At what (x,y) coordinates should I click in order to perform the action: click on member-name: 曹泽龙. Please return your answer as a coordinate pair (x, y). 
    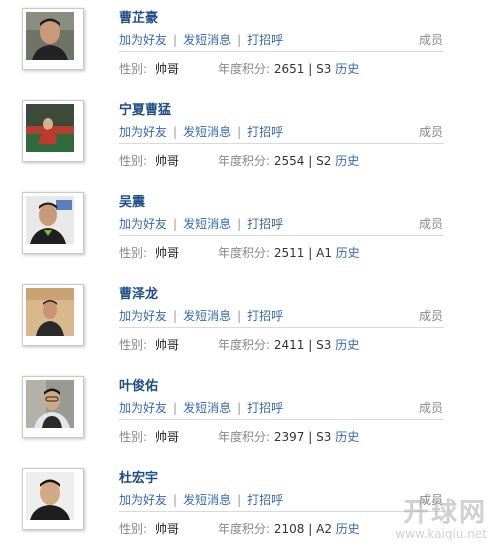
    Looking at the image, I should click on (138, 292).